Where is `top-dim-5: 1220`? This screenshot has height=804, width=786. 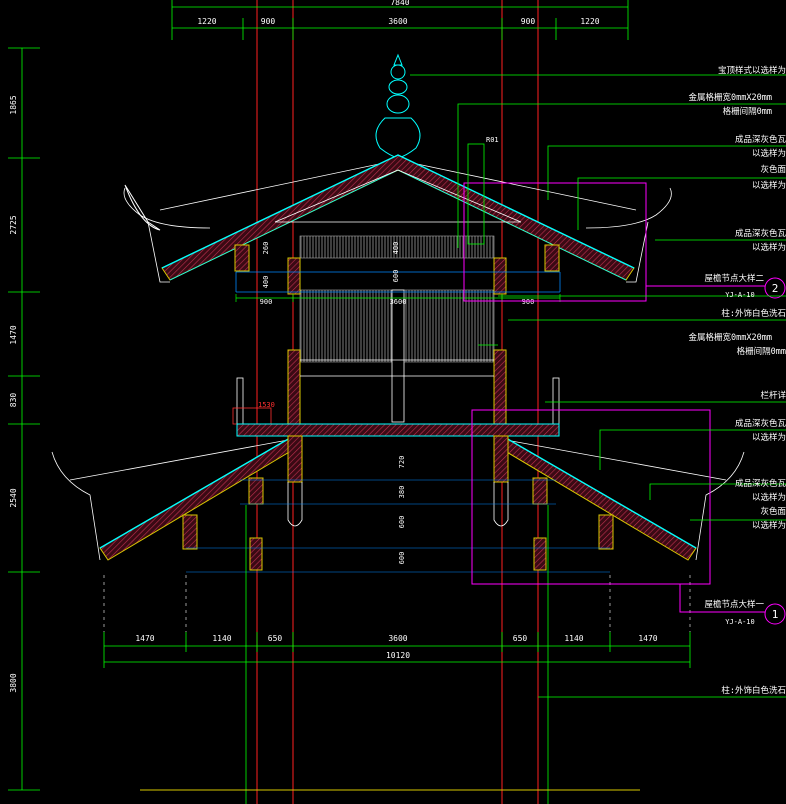 top-dim-5: 1220 is located at coordinates (589, 21).